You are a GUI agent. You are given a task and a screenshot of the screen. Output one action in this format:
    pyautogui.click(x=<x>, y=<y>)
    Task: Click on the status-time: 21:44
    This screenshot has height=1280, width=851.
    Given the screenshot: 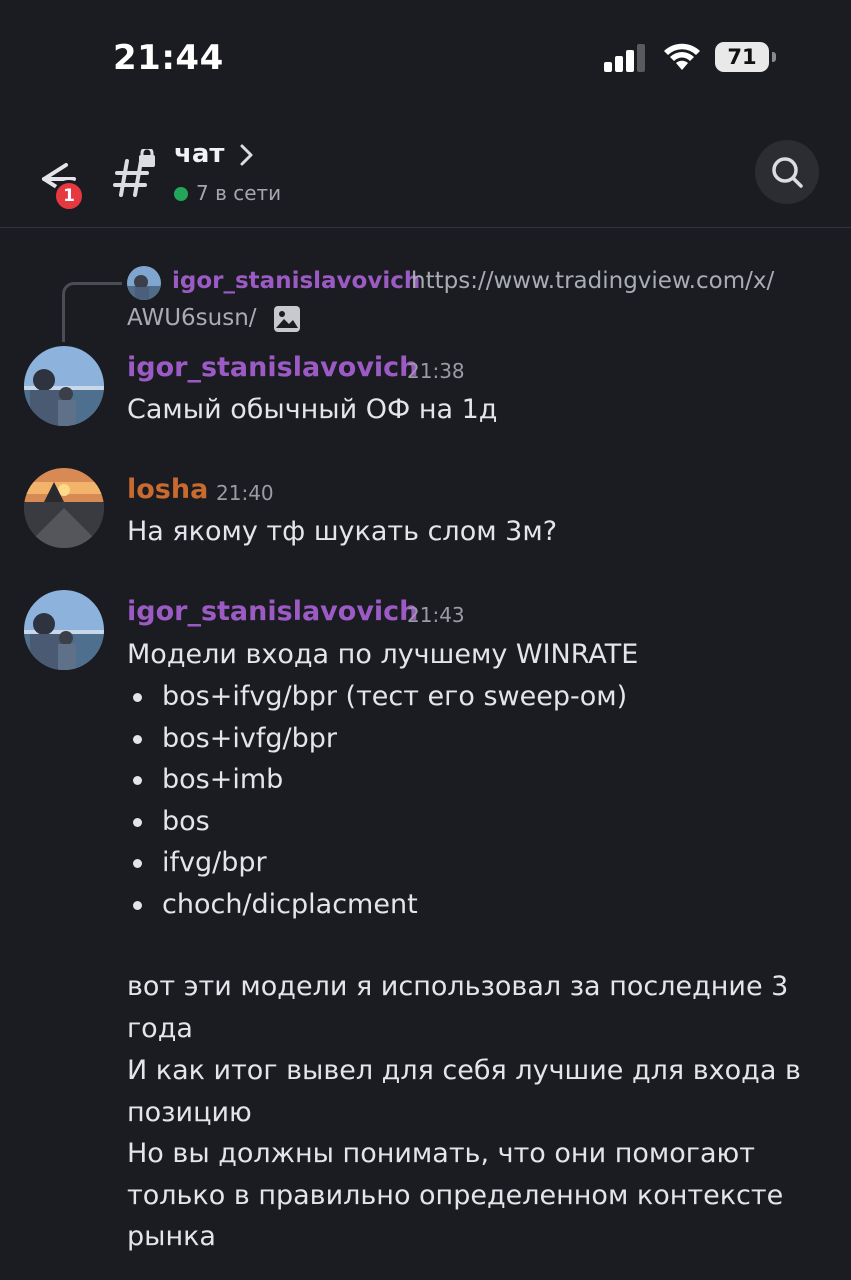 What is the action you would take?
    pyautogui.click(x=168, y=58)
    